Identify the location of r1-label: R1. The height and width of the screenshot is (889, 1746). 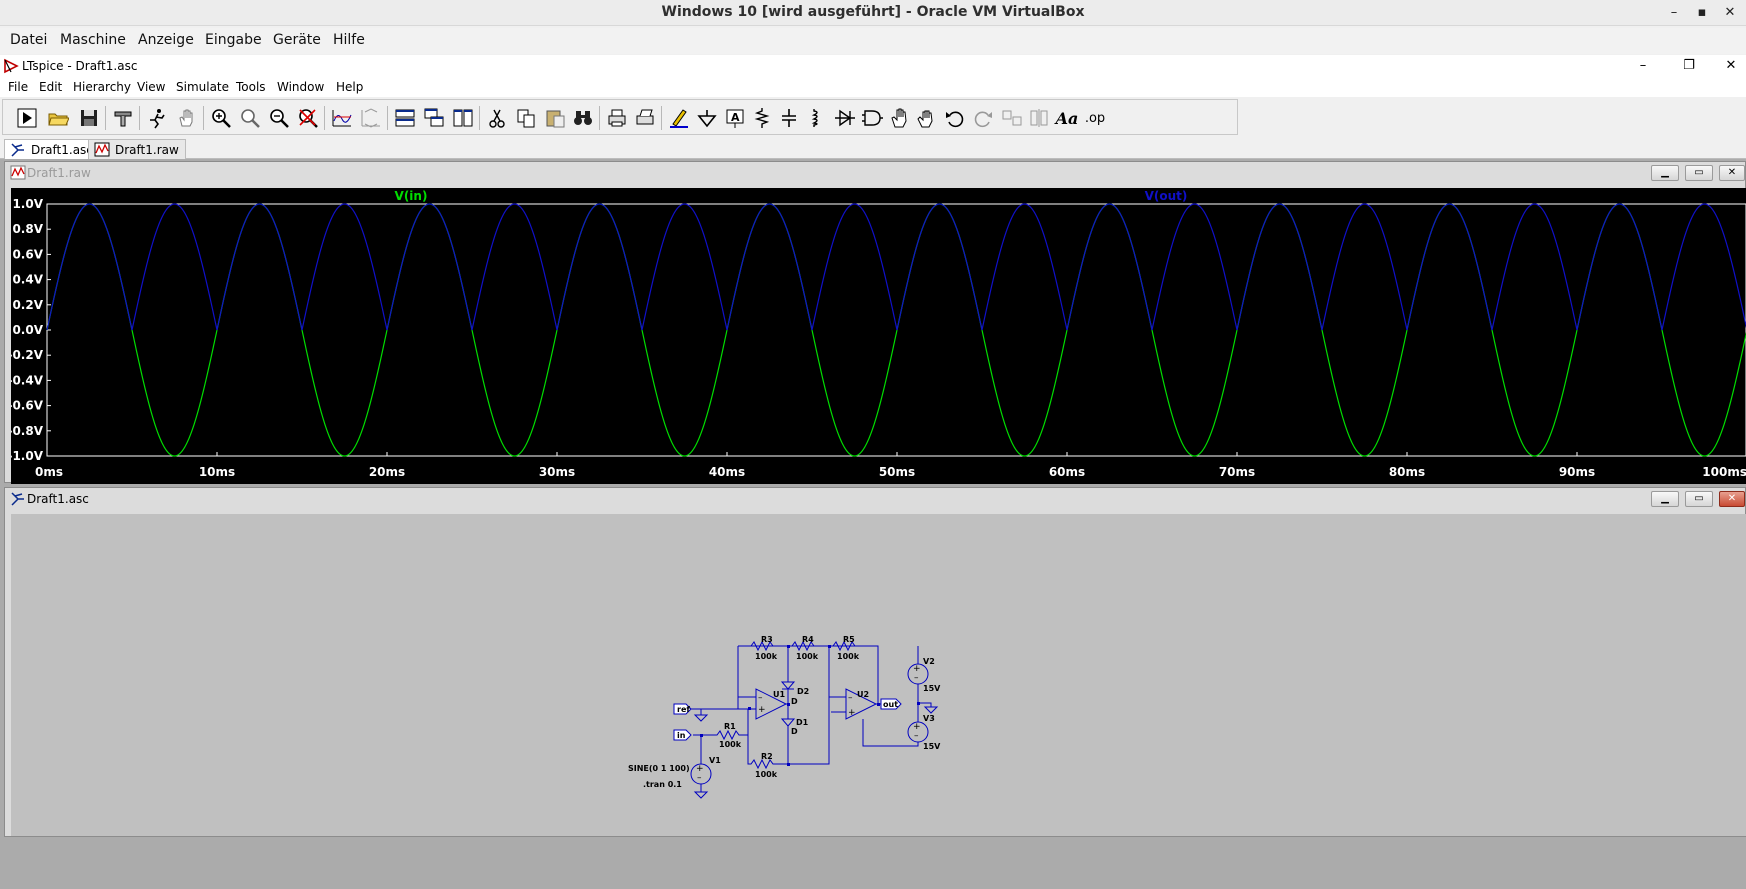
(730, 726).